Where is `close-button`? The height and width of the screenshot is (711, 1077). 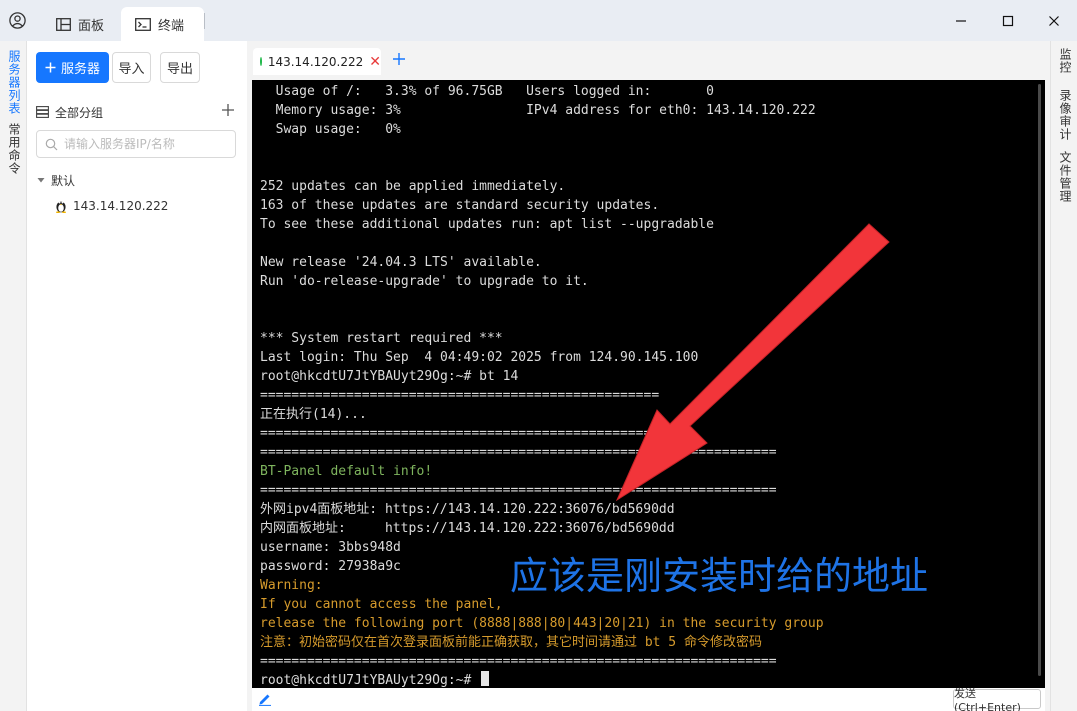 close-button is located at coordinates (1054, 21).